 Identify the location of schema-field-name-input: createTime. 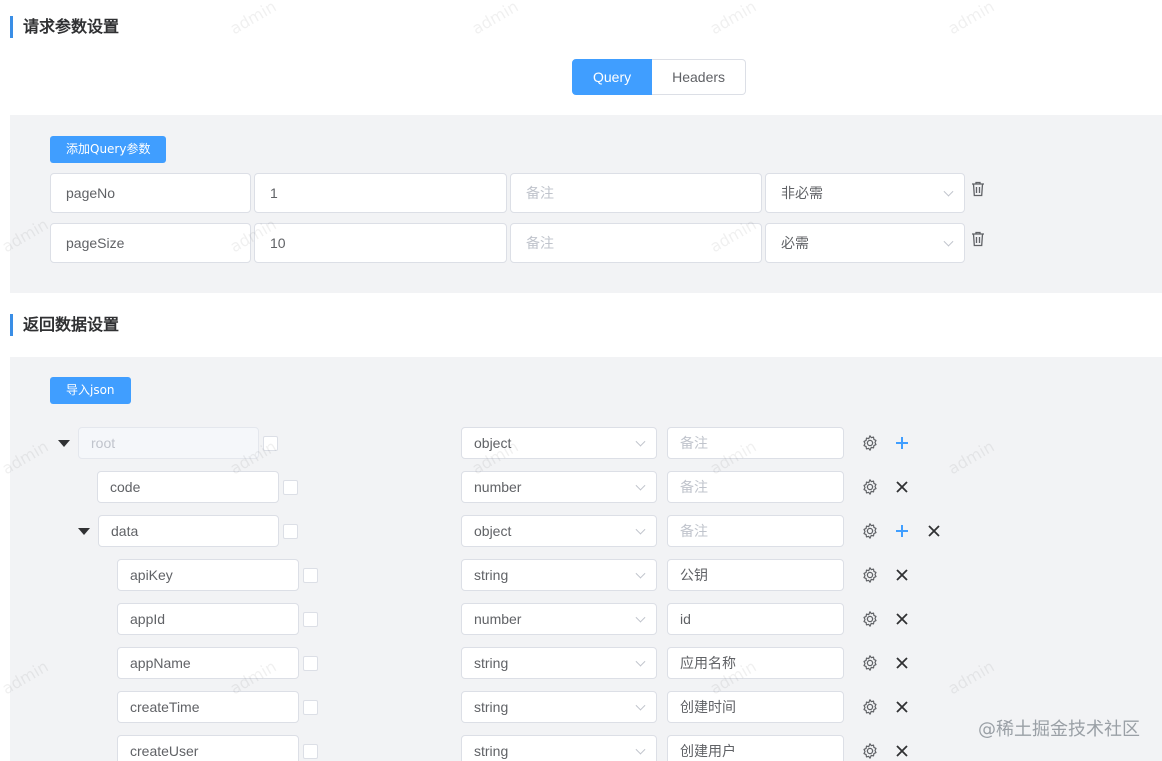
(208, 707).